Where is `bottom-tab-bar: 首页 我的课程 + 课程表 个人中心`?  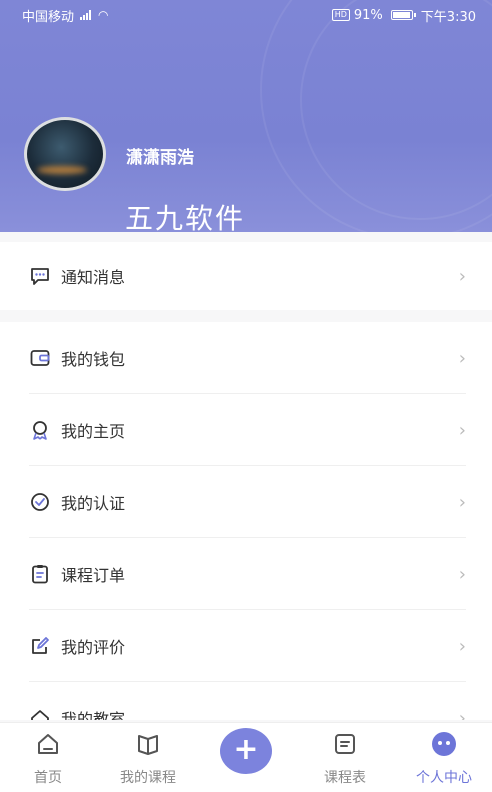 bottom-tab-bar: 首页 我的课程 + 课程表 个人中心 is located at coordinates (246, 757).